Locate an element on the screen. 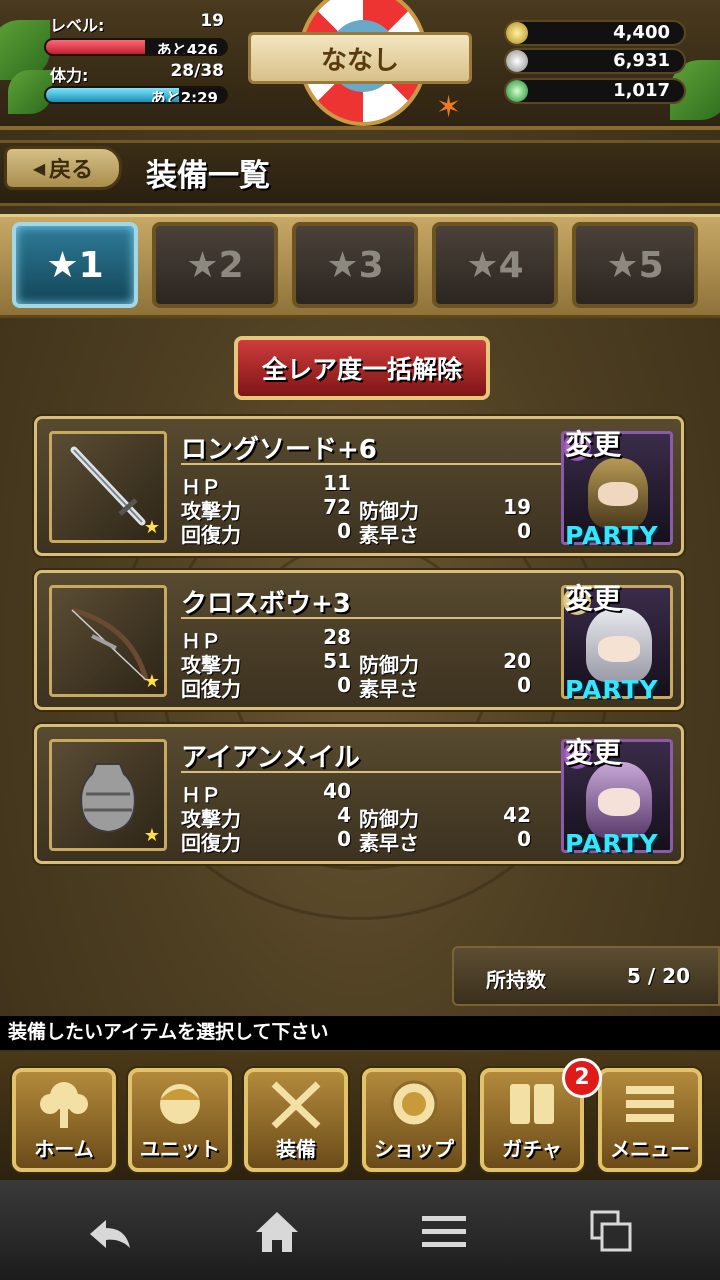  nav-menu-button: メニュー is located at coordinates (650, 1120).